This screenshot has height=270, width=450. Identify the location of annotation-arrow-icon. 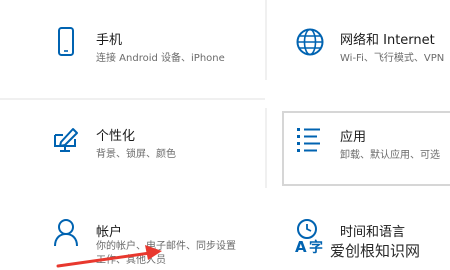
(109, 256).